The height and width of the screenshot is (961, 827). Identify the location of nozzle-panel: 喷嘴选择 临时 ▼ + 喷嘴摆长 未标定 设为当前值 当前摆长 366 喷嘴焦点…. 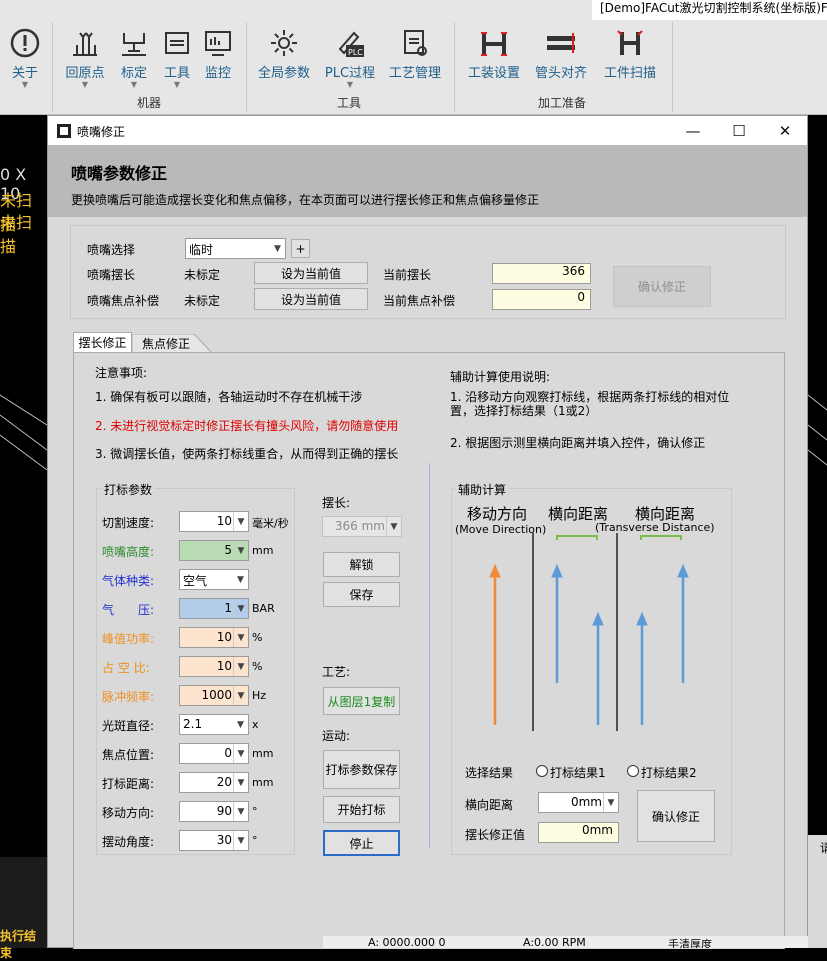
(428, 272).